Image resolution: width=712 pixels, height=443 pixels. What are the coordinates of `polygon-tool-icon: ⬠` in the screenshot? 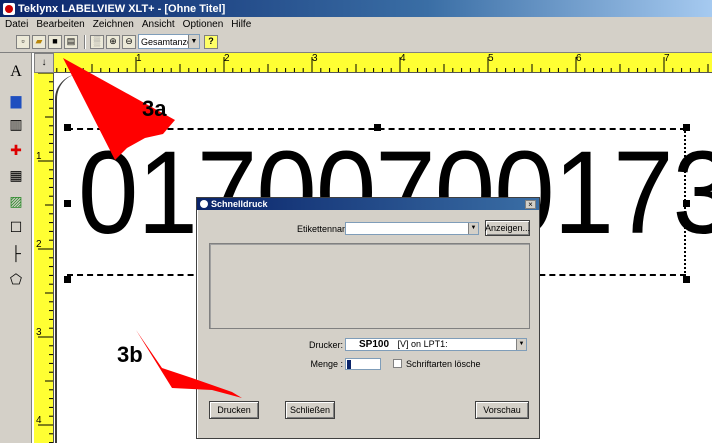 It's located at (16, 279).